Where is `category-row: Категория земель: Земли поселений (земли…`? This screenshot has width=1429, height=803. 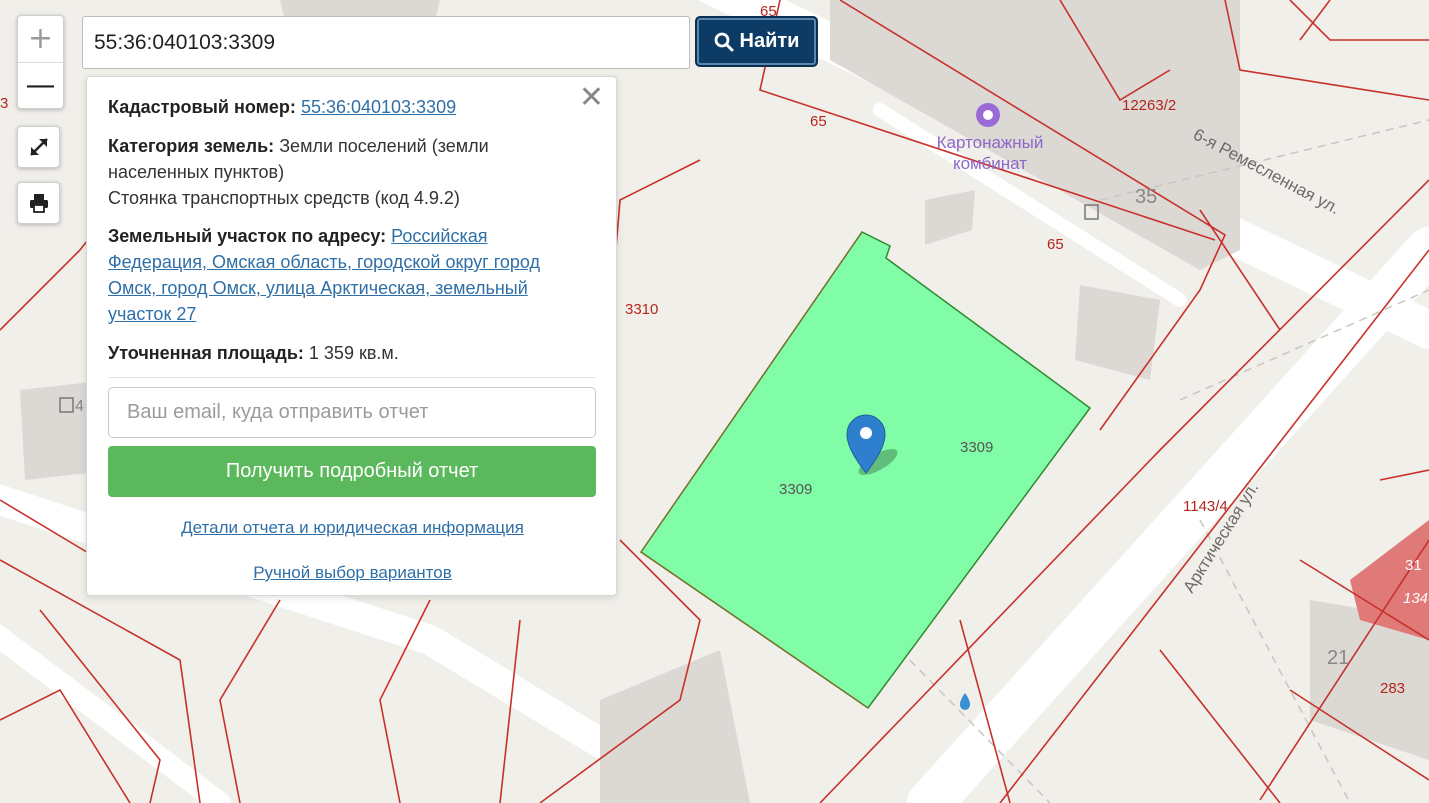 category-row: Категория земель: Земли поселений (земли… is located at coordinates (343, 172).